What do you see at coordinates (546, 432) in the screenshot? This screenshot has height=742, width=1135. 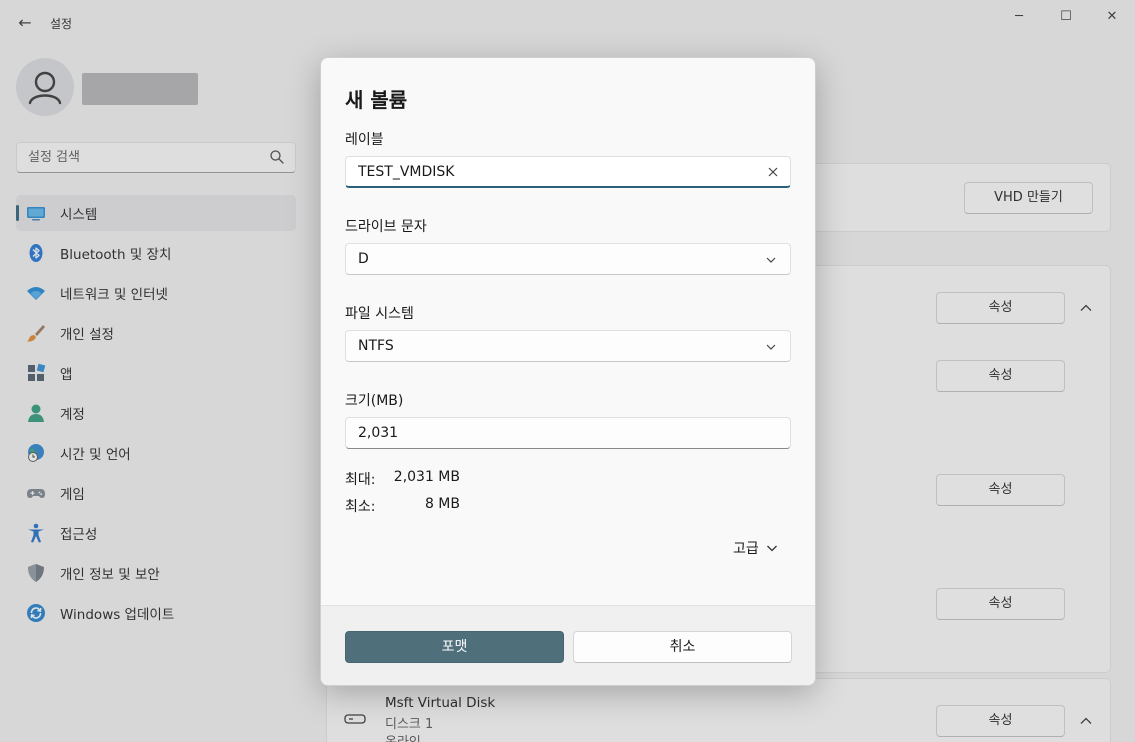 I see `size-input` at bounding box center [546, 432].